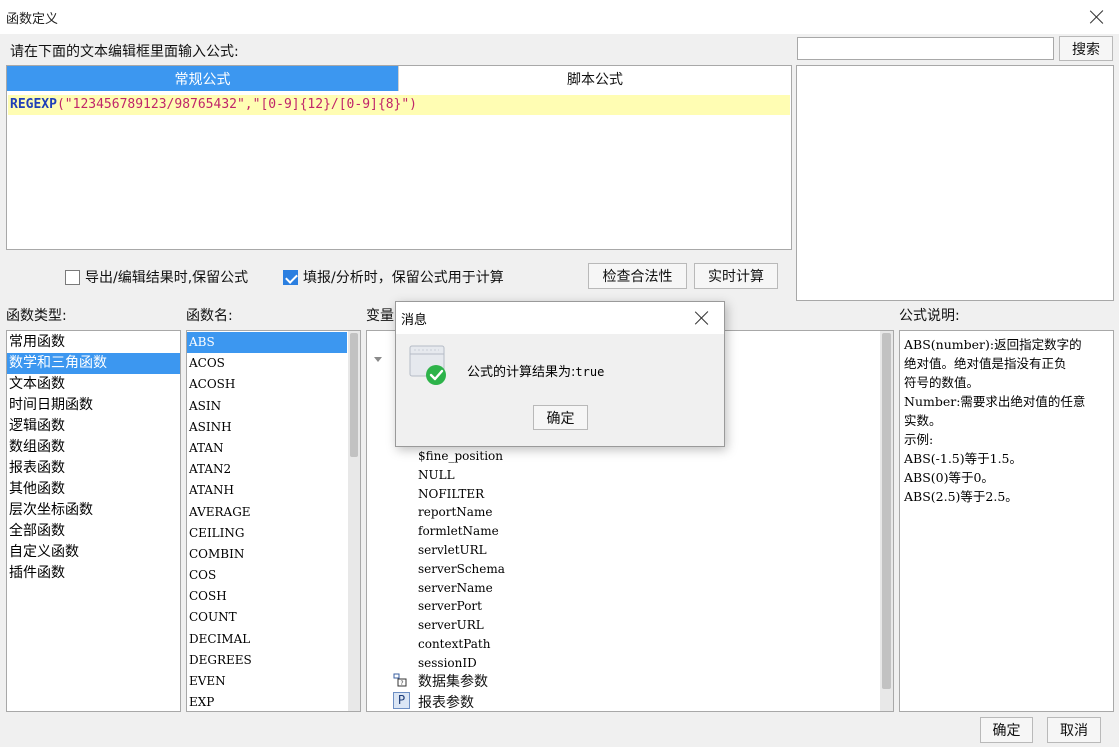 The image size is (1119, 747). I want to click on function-name-item: ASINH, so click(267, 427).